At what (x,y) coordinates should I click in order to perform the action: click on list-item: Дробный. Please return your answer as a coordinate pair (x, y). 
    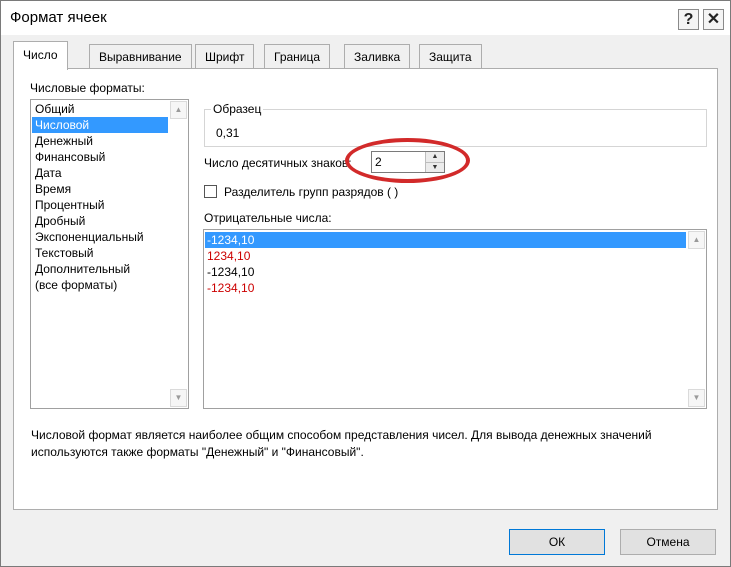
    Looking at the image, I should click on (100, 221).